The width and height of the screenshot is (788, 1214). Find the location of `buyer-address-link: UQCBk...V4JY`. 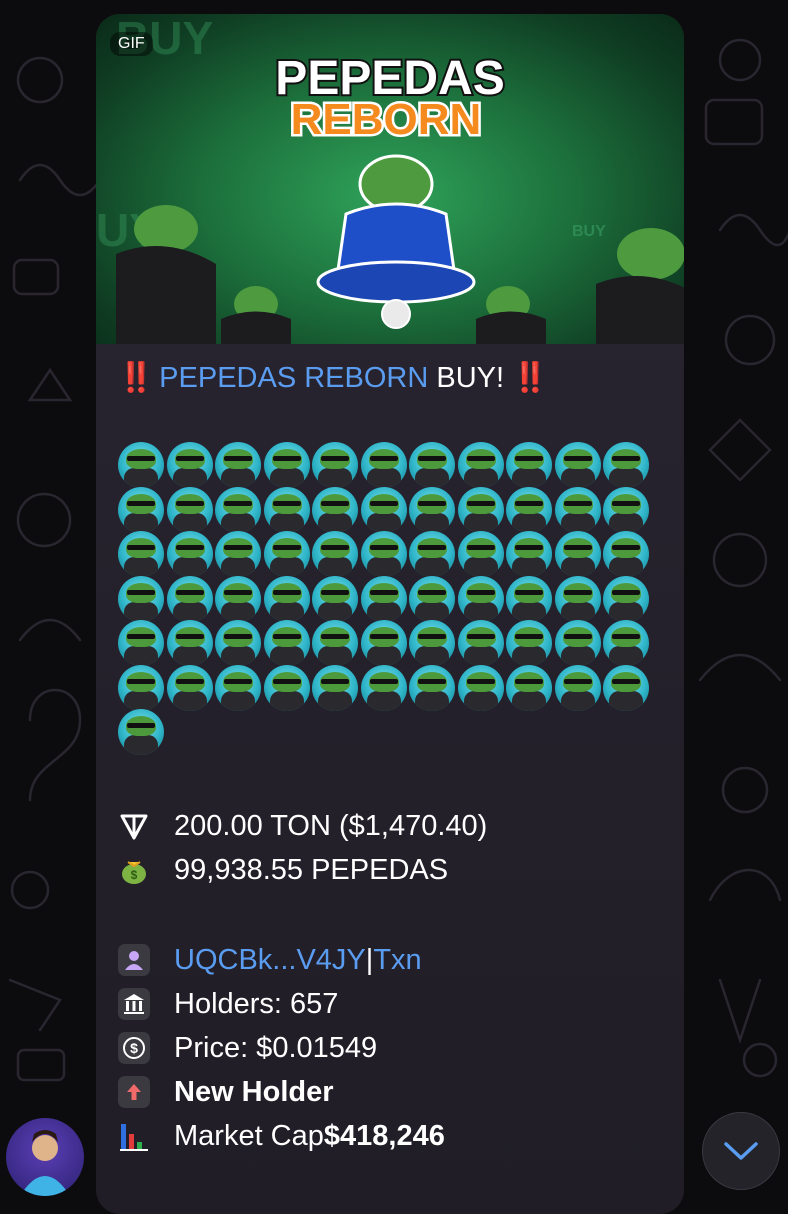

buyer-address-link: UQCBk...V4JY is located at coordinates (270, 960).